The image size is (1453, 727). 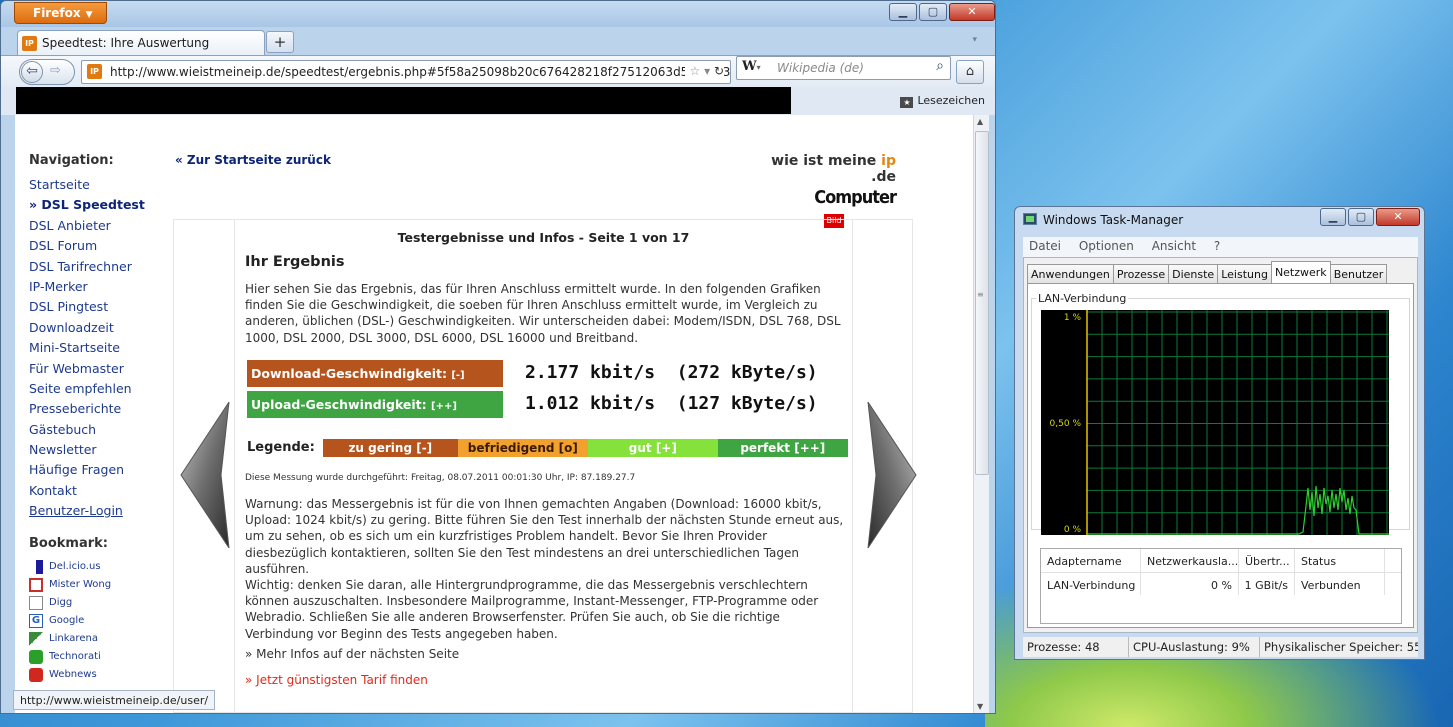 I want to click on nav-fuer-webmaster: Für Webmaster, so click(x=99, y=371).